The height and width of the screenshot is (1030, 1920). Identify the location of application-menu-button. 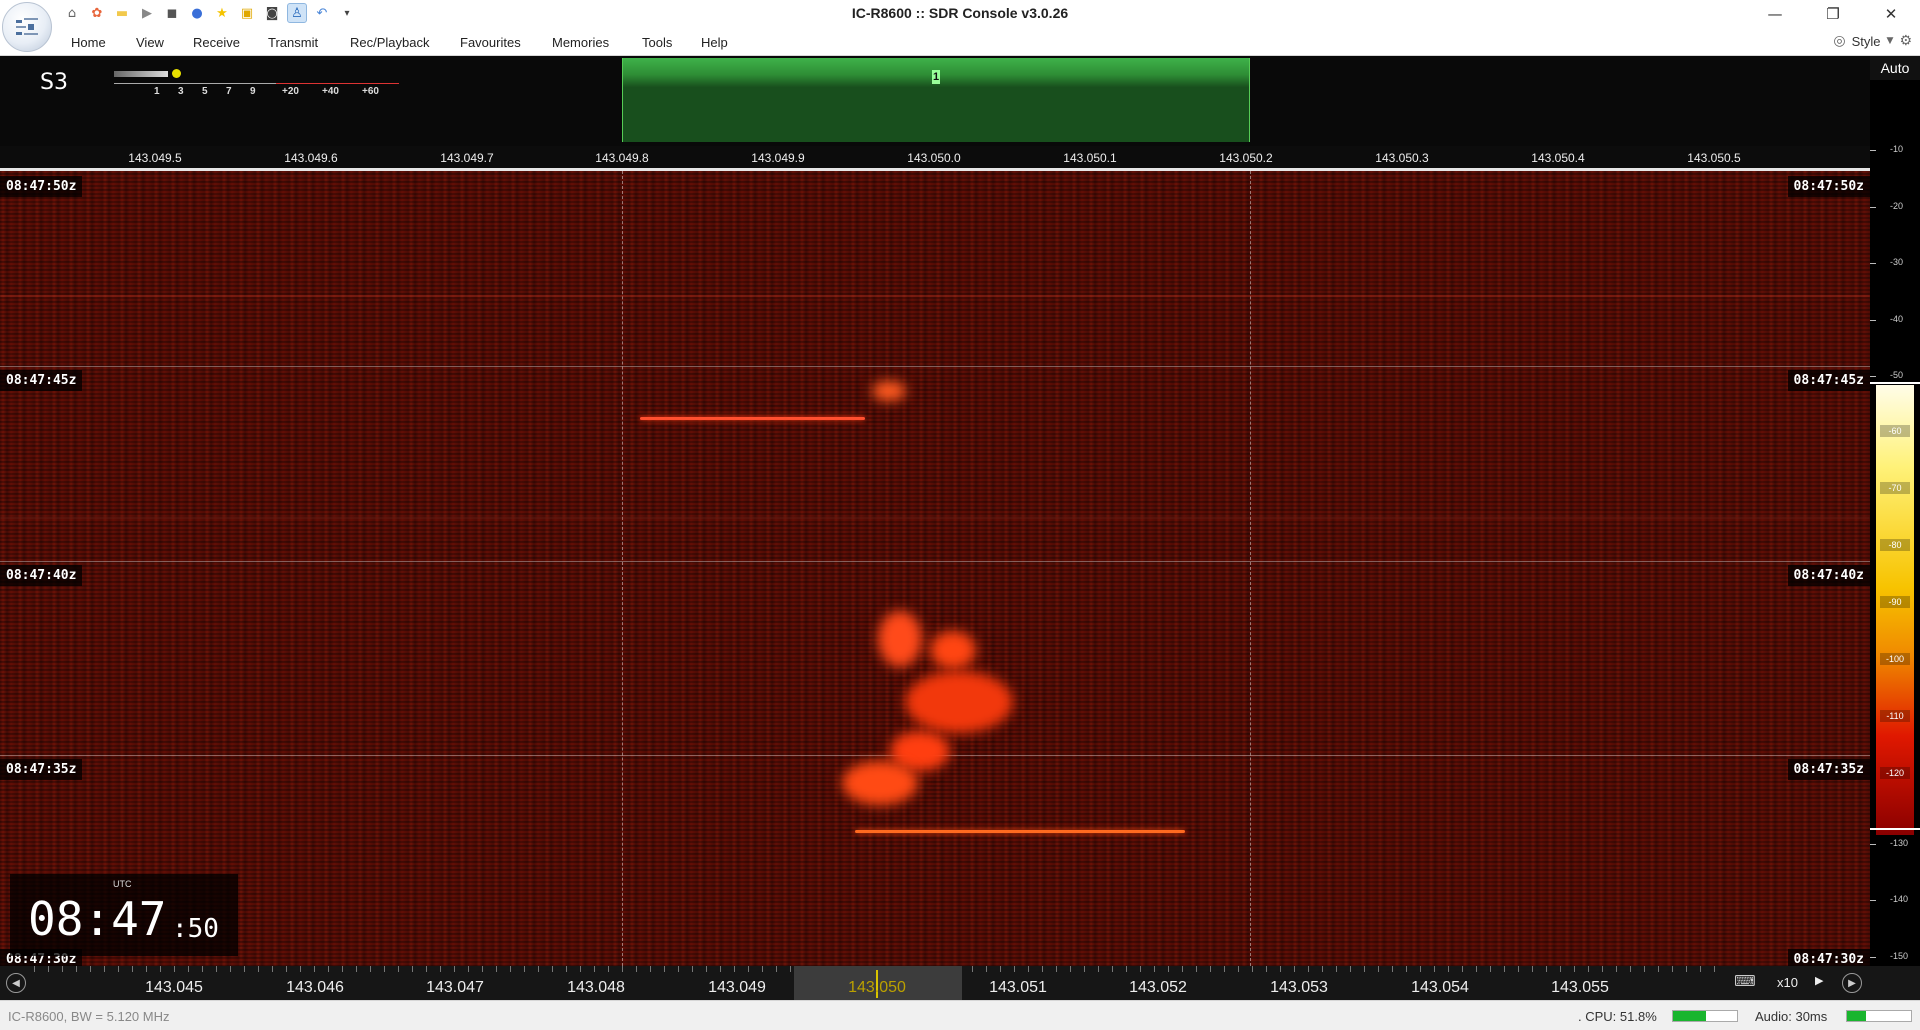
(27, 27).